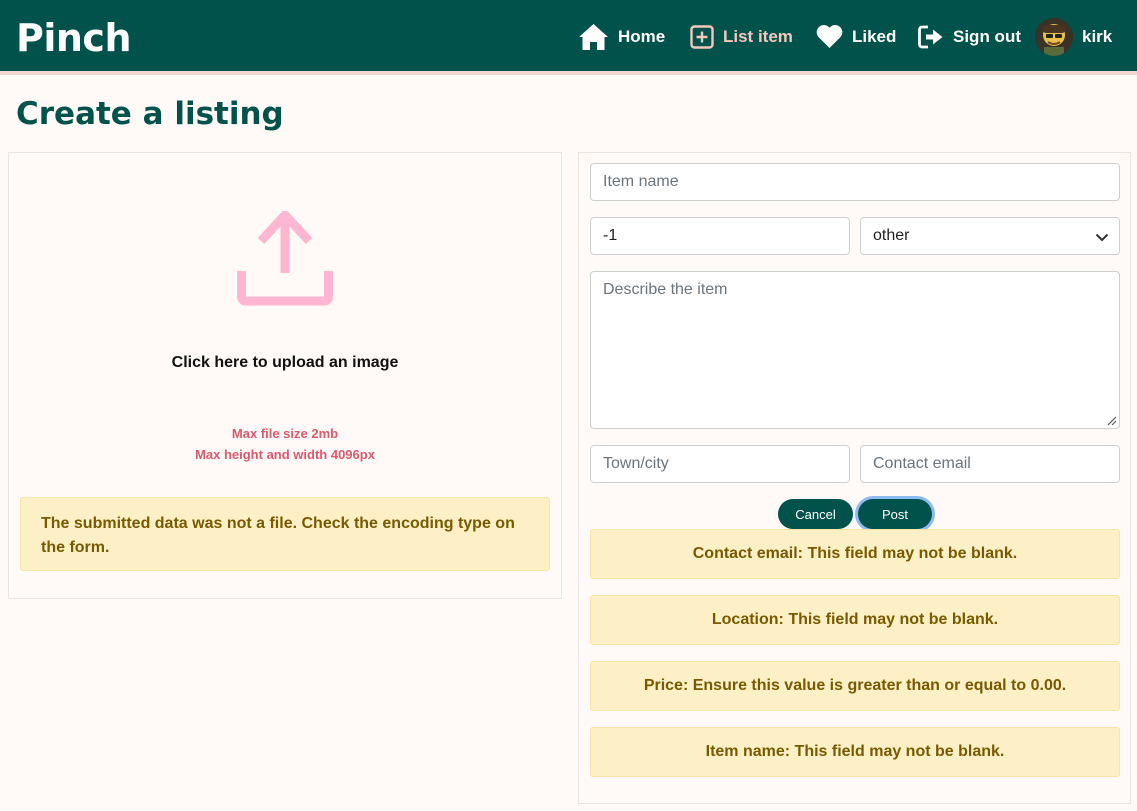  I want to click on max-file-size-text: Max file size 2mb, so click(285, 433).